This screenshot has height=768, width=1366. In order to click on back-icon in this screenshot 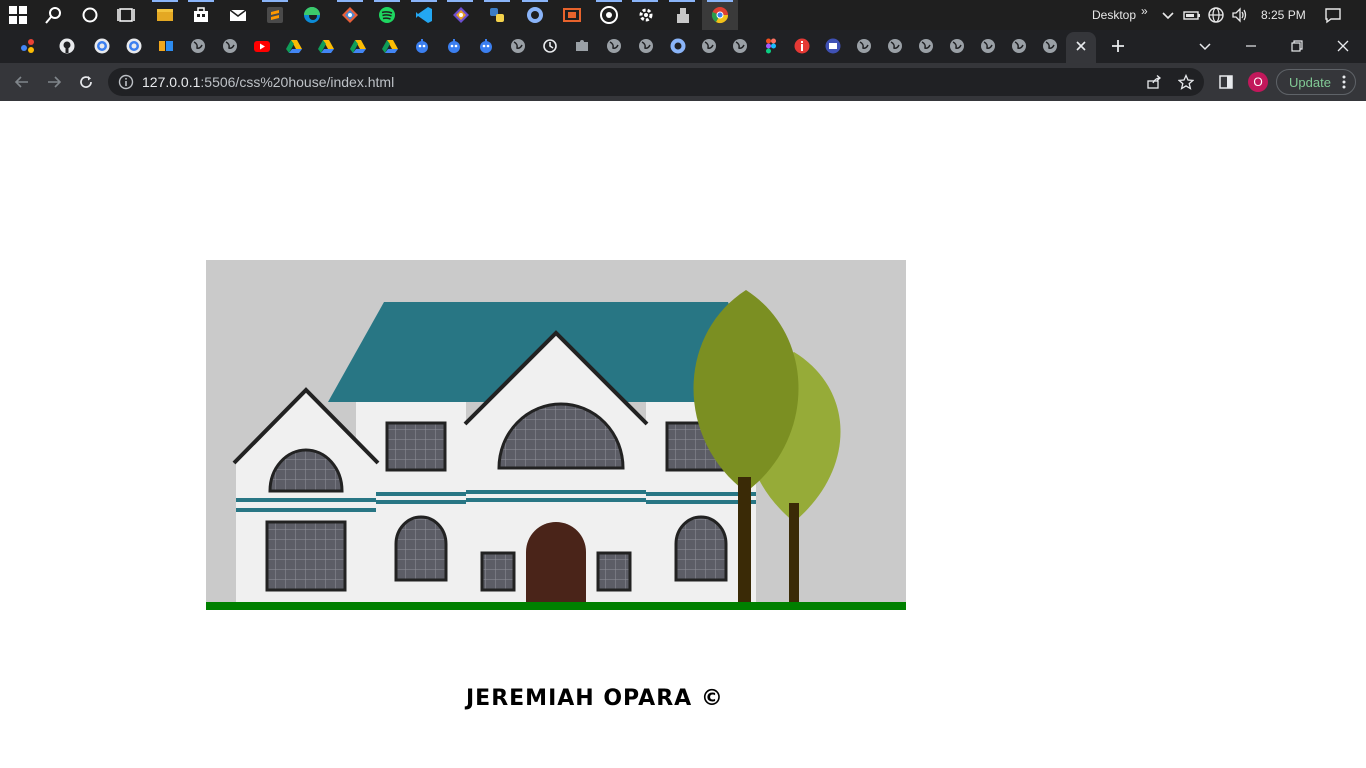, I will do `click(22, 82)`.